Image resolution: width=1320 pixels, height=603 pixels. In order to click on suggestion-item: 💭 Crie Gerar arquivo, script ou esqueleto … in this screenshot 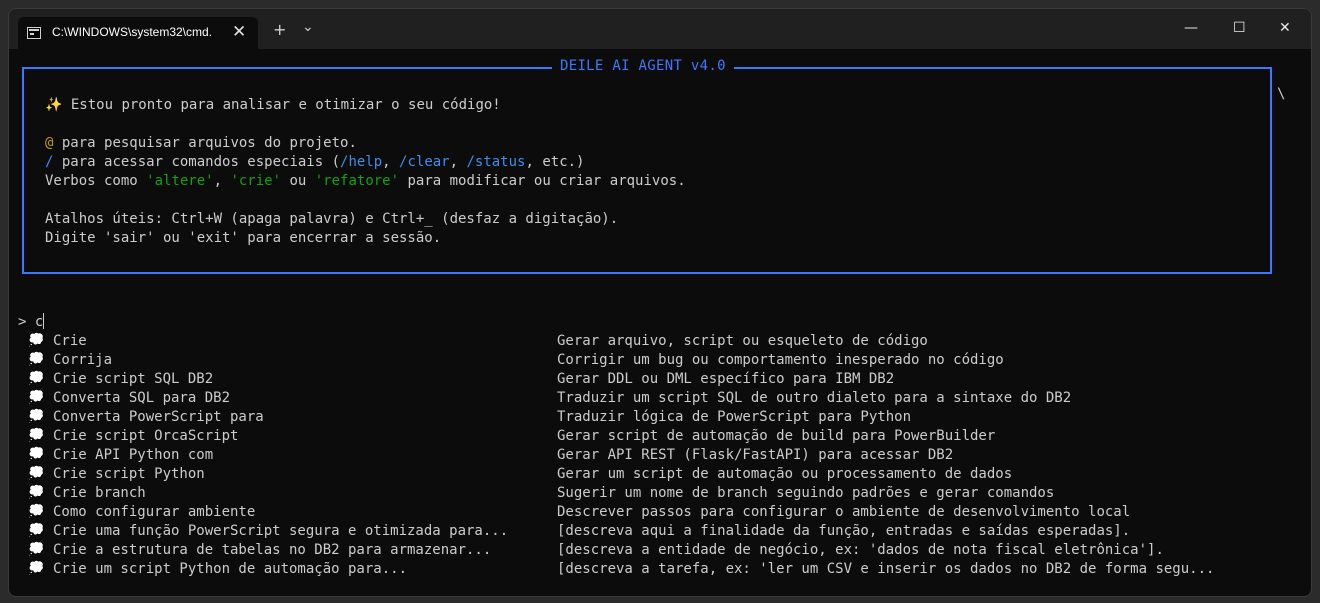, I will do `click(660, 341)`.